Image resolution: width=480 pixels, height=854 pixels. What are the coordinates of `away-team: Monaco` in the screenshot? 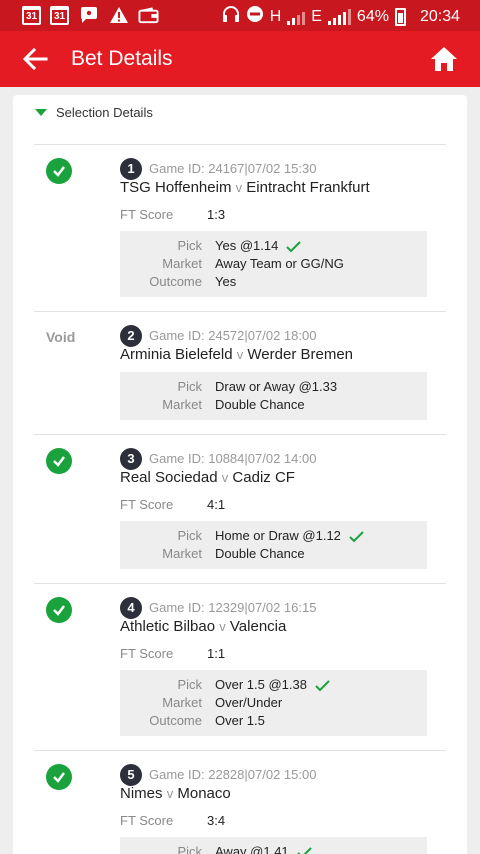 It's located at (204, 793).